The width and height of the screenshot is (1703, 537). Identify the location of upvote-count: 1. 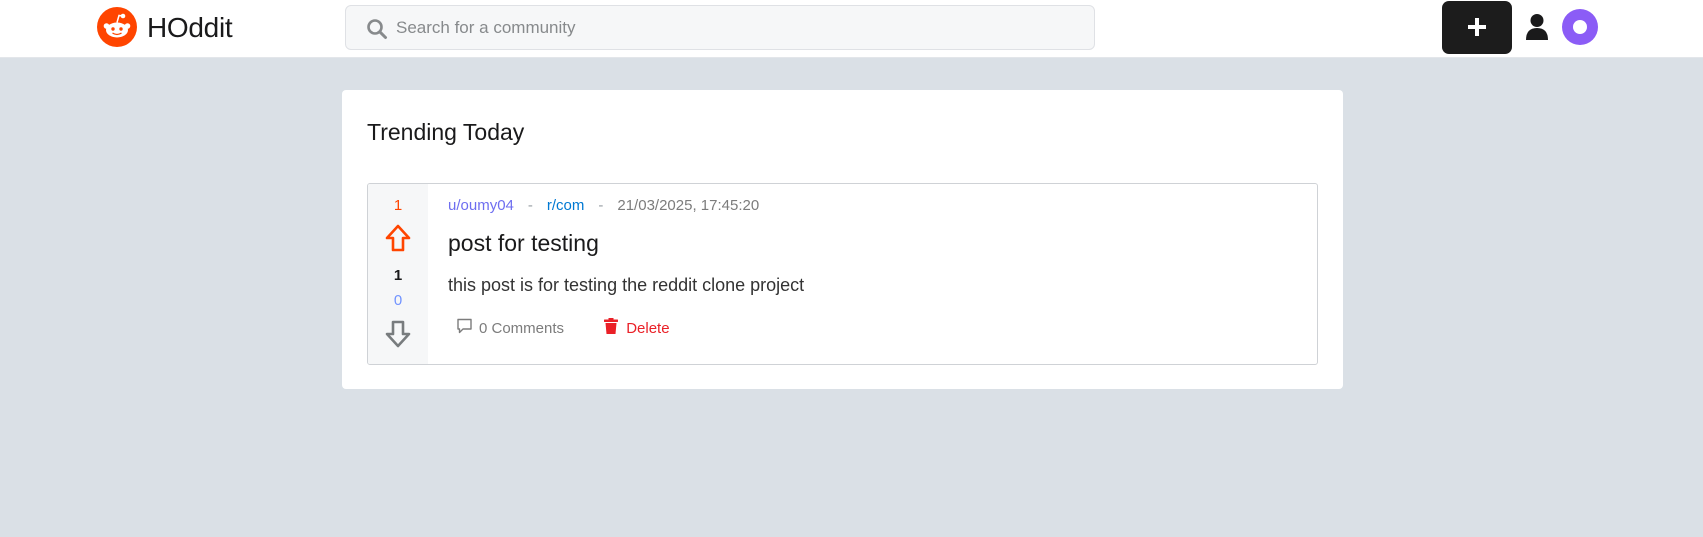
(398, 205).